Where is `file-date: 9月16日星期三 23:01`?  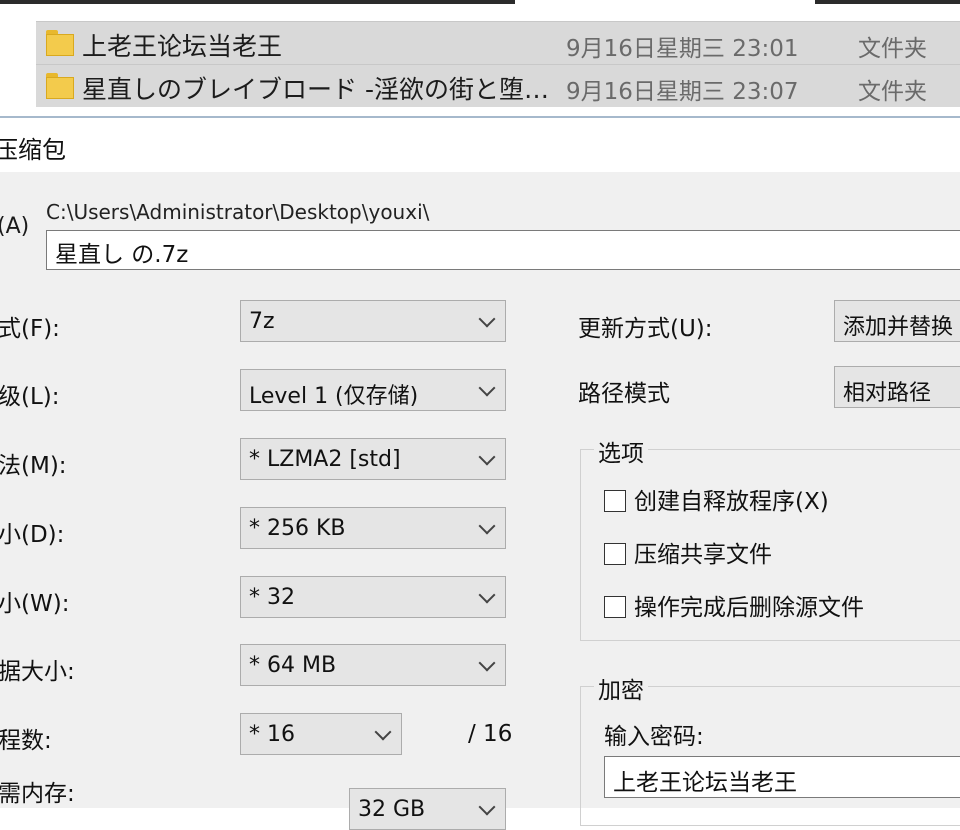
file-date: 9月16日星期三 23:01 is located at coordinates (682, 49).